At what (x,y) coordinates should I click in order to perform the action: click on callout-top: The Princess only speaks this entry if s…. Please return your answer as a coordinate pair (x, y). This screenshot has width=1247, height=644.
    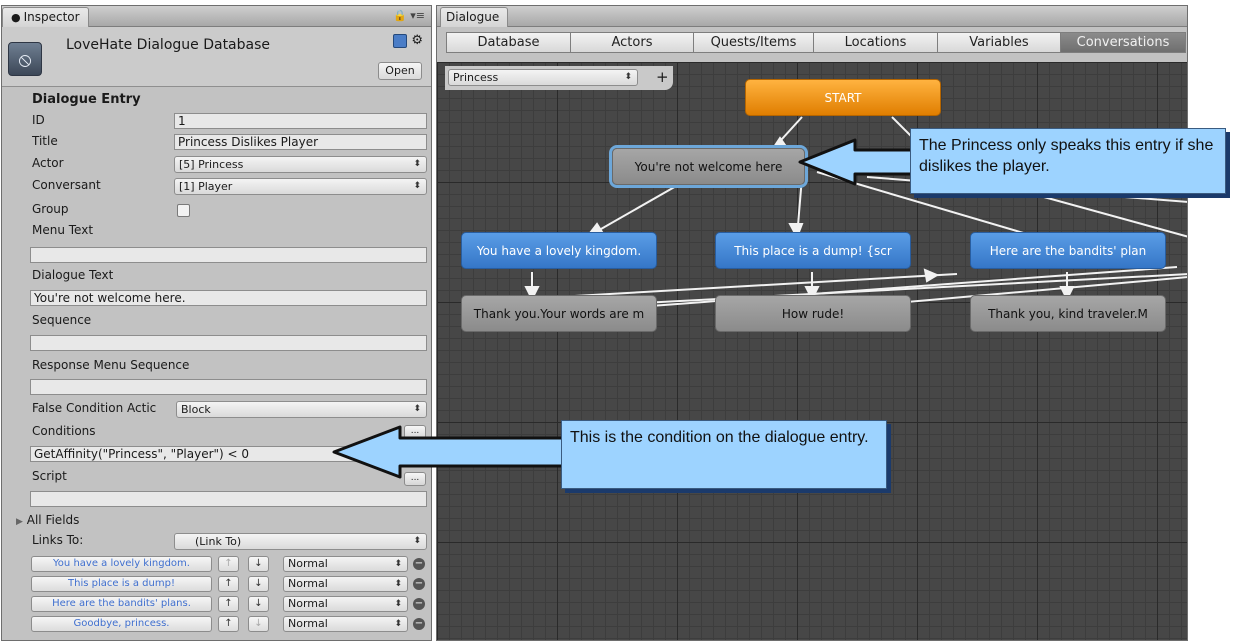
    Looking at the image, I should click on (1068, 161).